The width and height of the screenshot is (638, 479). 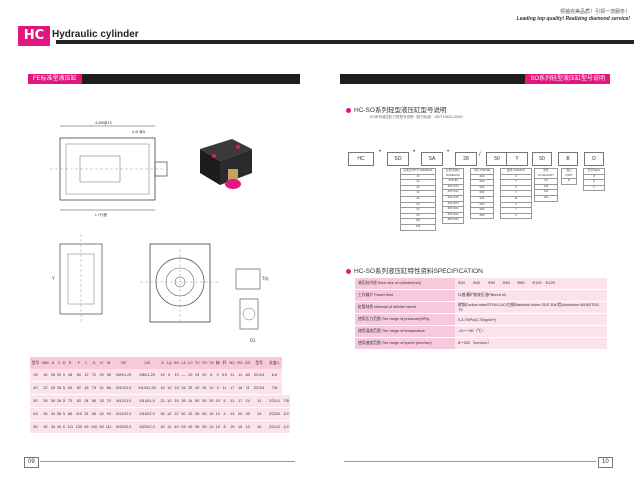 I want to click on dimension-cell: 10, so click(x=169, y=388).